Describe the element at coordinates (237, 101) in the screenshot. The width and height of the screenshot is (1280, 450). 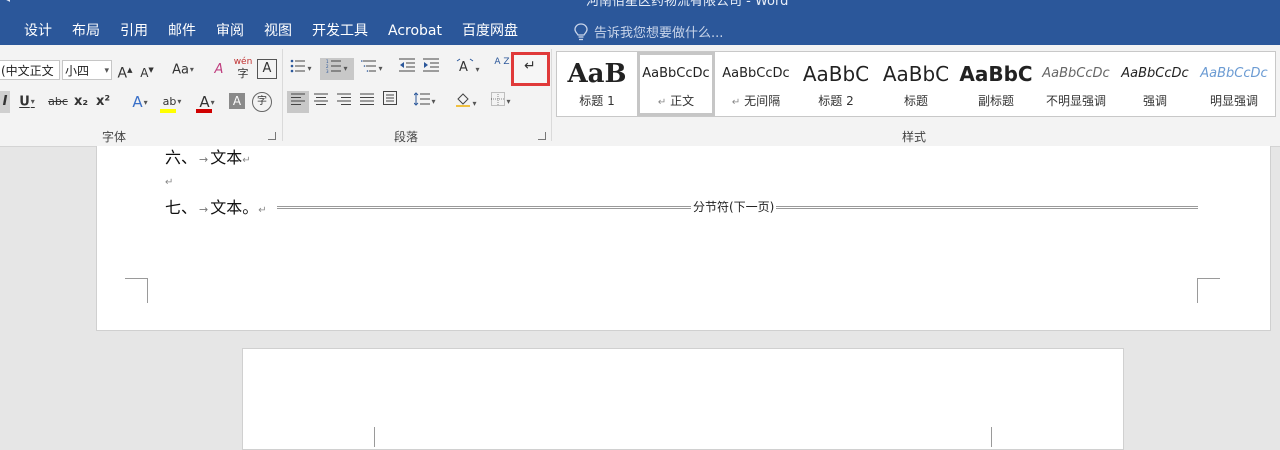
I see `character-shading-button: A` at that location.